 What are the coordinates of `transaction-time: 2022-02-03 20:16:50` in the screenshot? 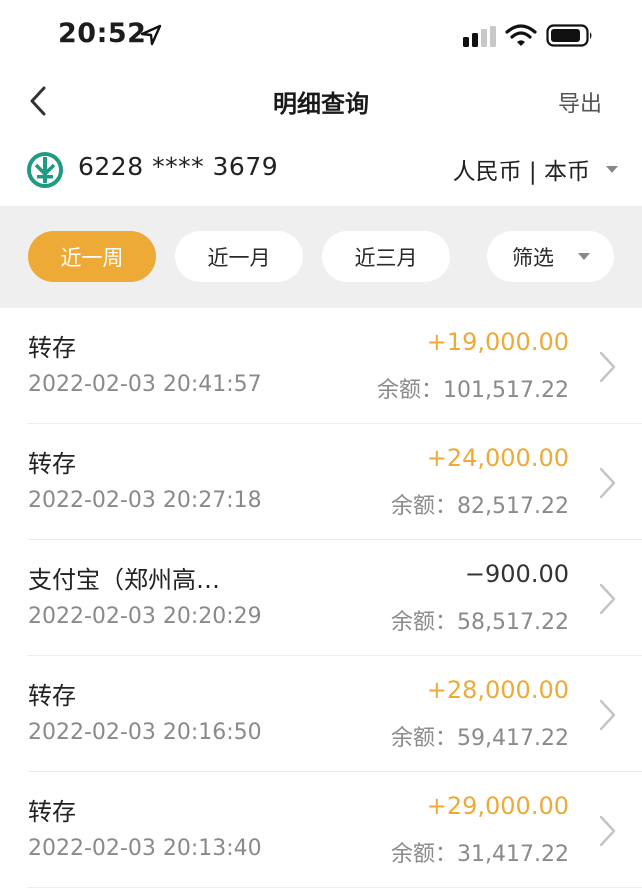 It's located at (145, 732).